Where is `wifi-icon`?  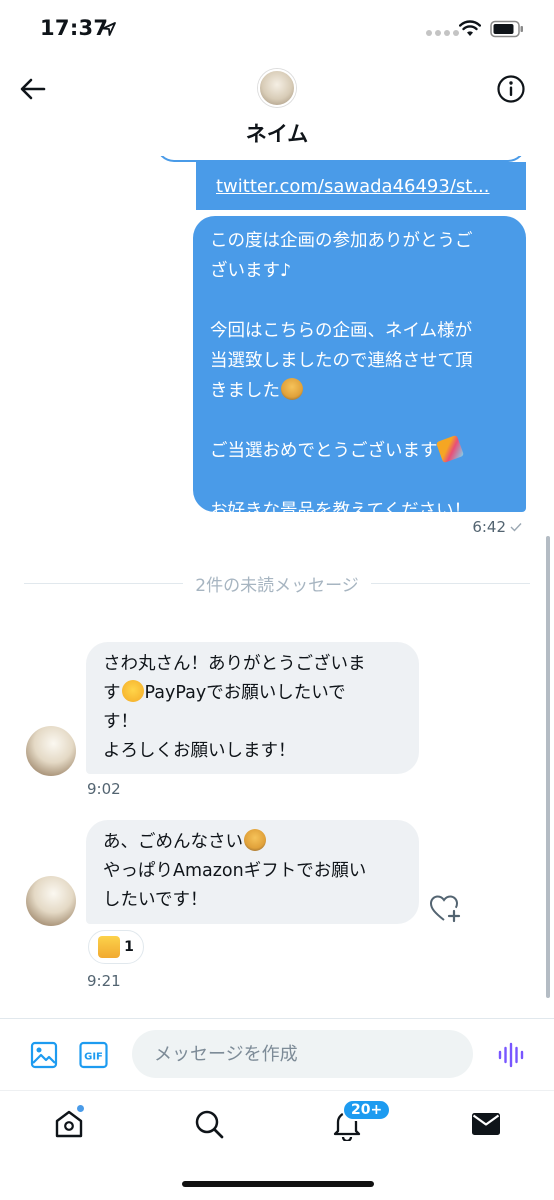
wifi-icon is located at coordinates (470, 28).